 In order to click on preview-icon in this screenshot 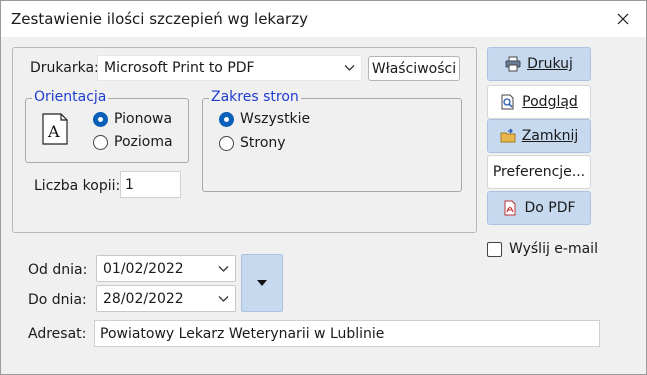, I will do `click(507, 102)`.